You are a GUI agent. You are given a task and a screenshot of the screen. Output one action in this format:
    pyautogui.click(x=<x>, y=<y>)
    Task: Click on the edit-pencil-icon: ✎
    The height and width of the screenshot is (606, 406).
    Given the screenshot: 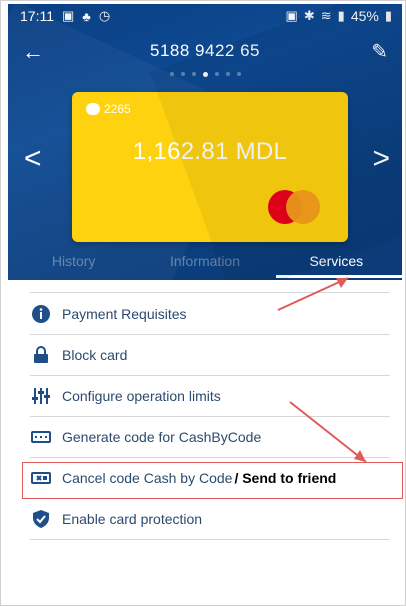 What is the action you would take?
    pyautogui.click(x=379, y=52)
    